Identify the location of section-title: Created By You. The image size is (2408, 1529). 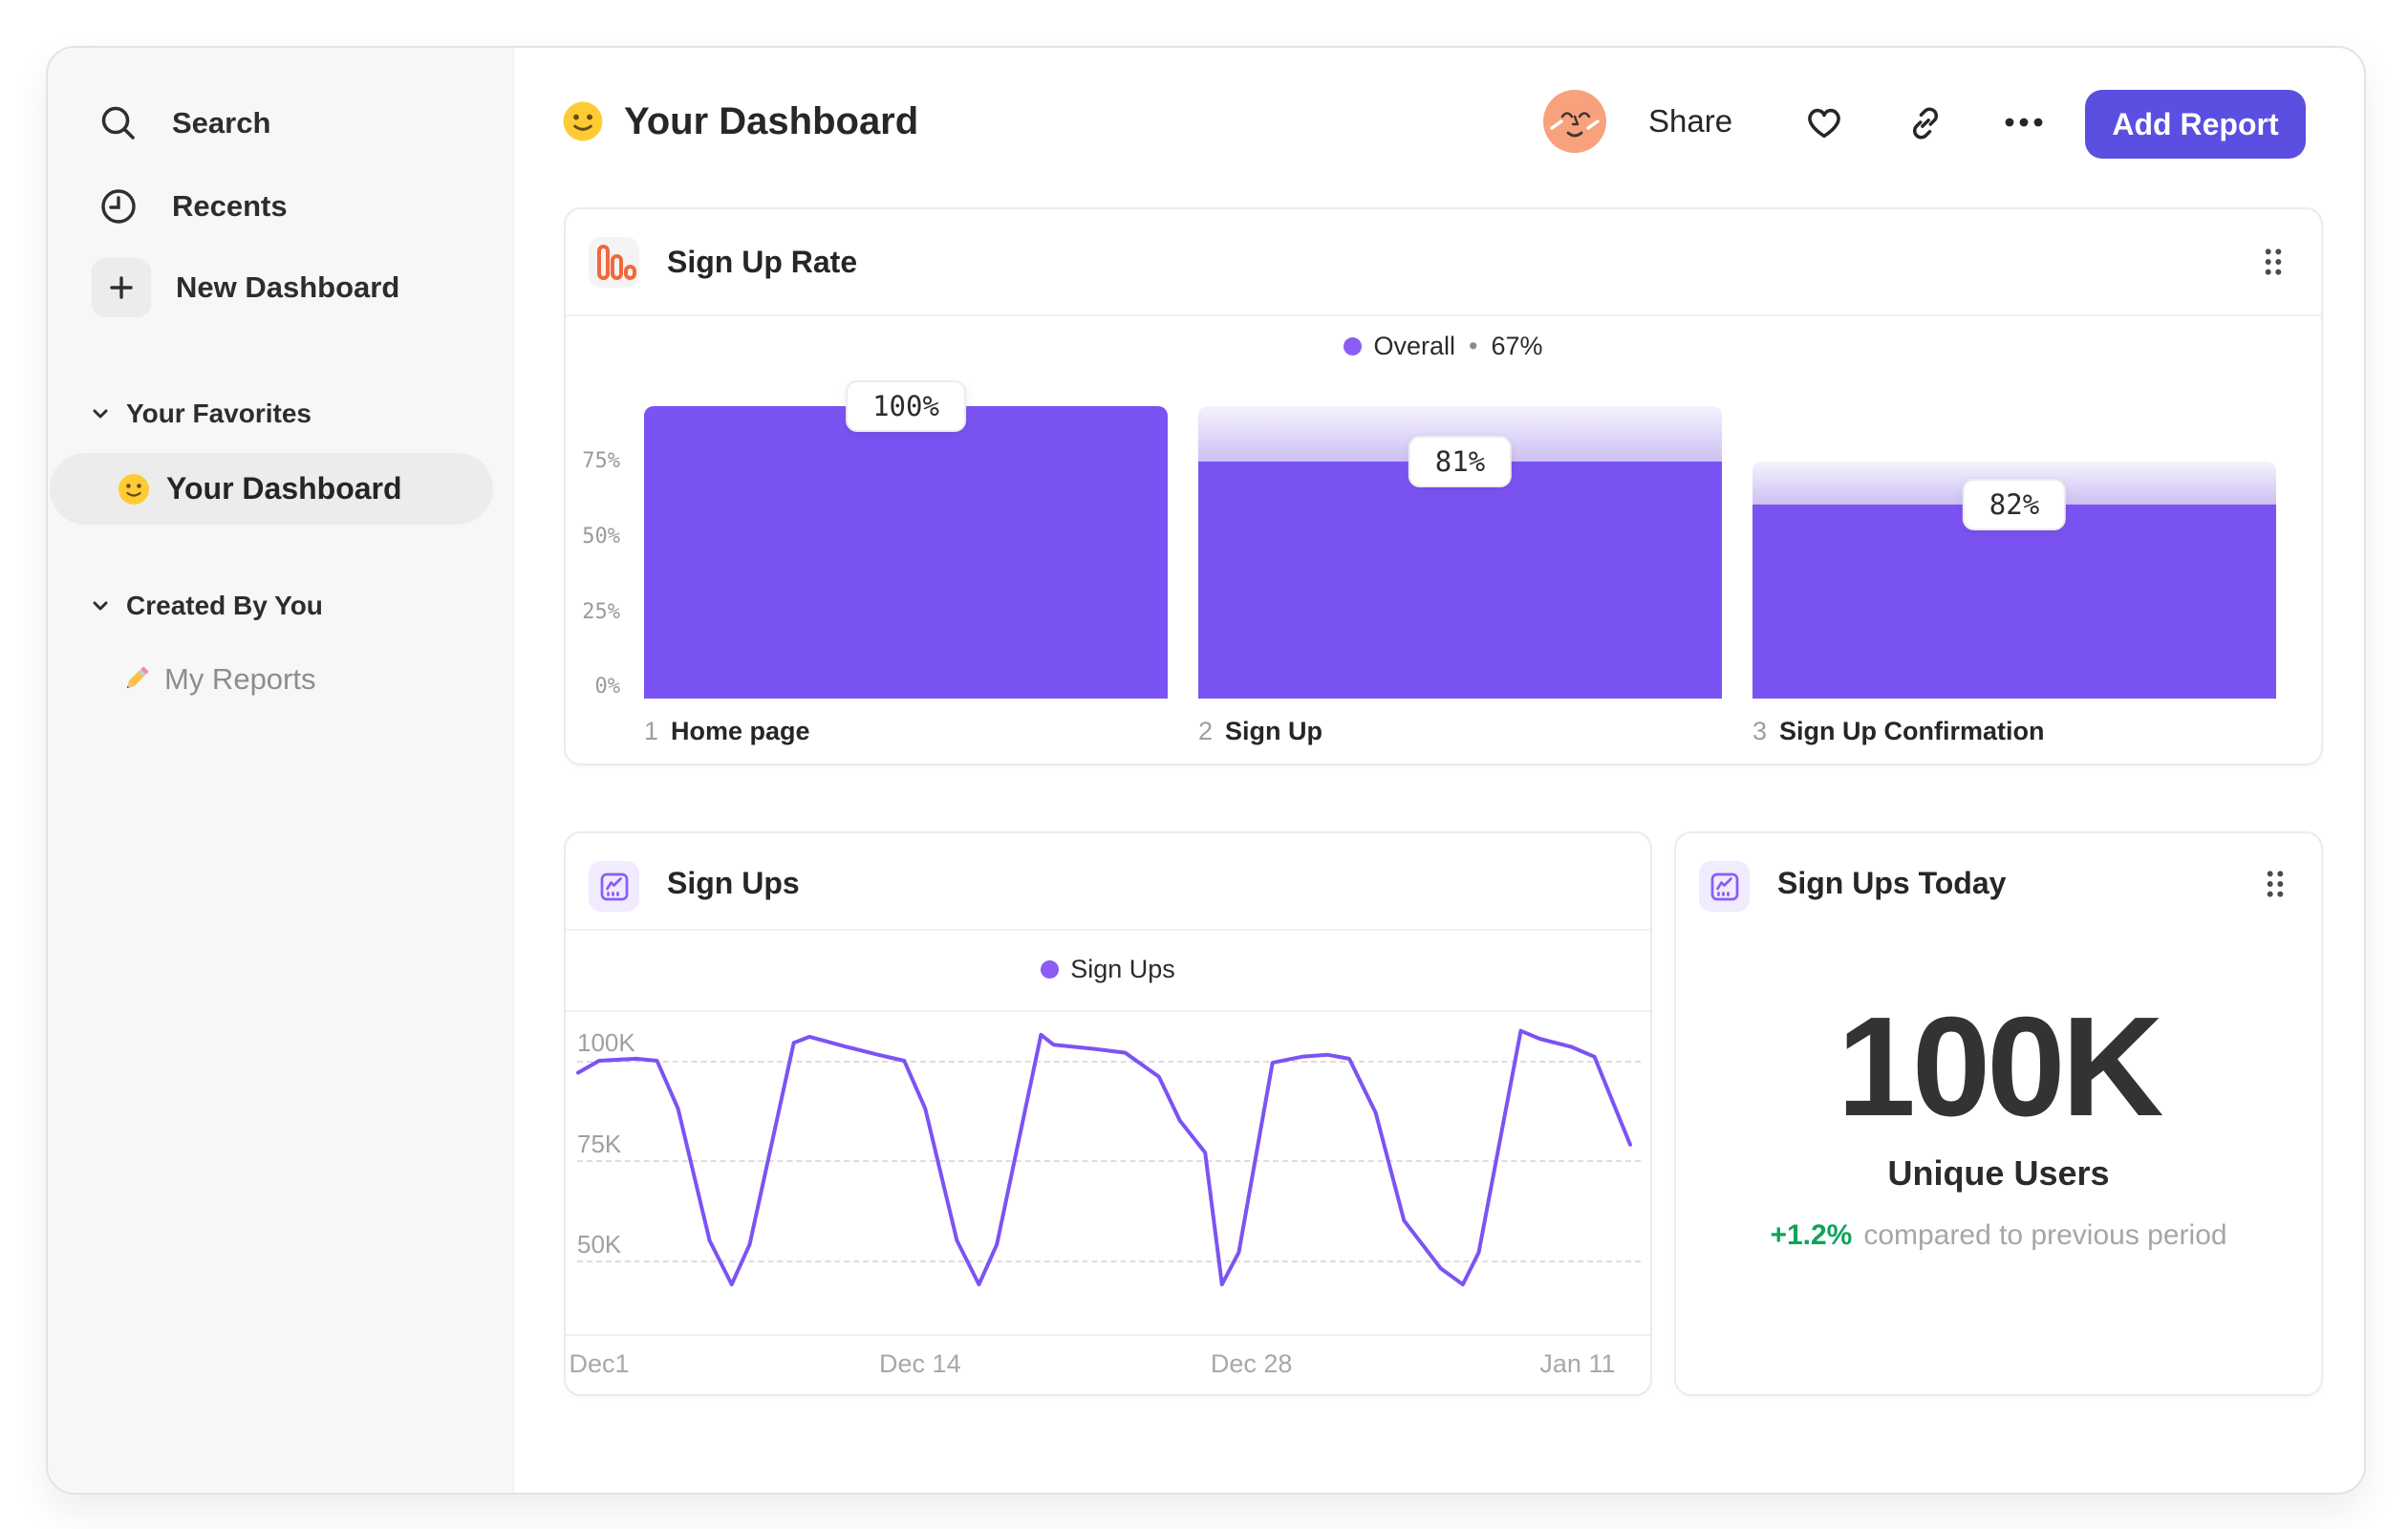
(225, 605).